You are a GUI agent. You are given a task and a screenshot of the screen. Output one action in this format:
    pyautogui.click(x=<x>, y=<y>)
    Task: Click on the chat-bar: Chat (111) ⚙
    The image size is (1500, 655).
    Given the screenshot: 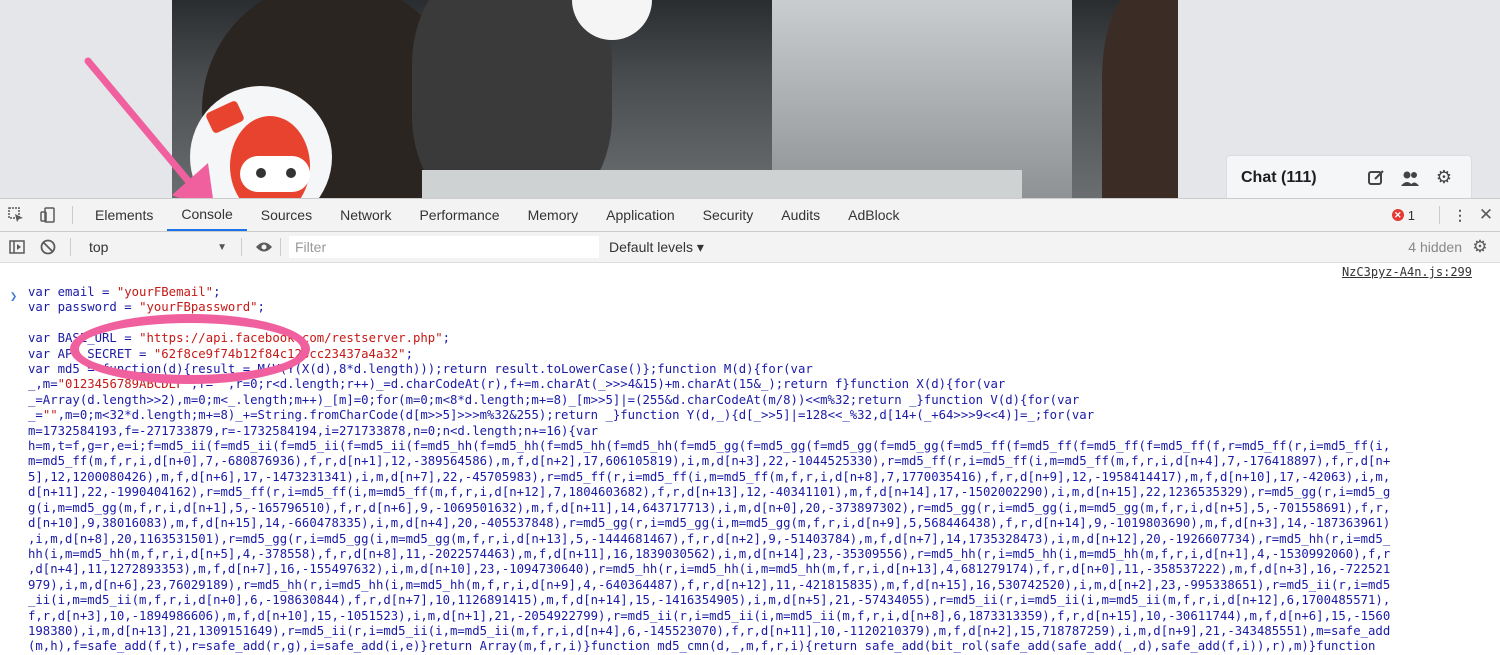 What is the action you would take?
    pyautogui.click(x=1349, y=176)
    